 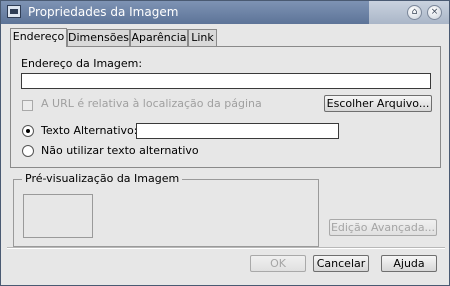 What do you see at coordinates (225, 12) in the screenshot?
I see `title-bar: Propriedades da Imagem ⌂ ×` at bounding box center [225, 12].